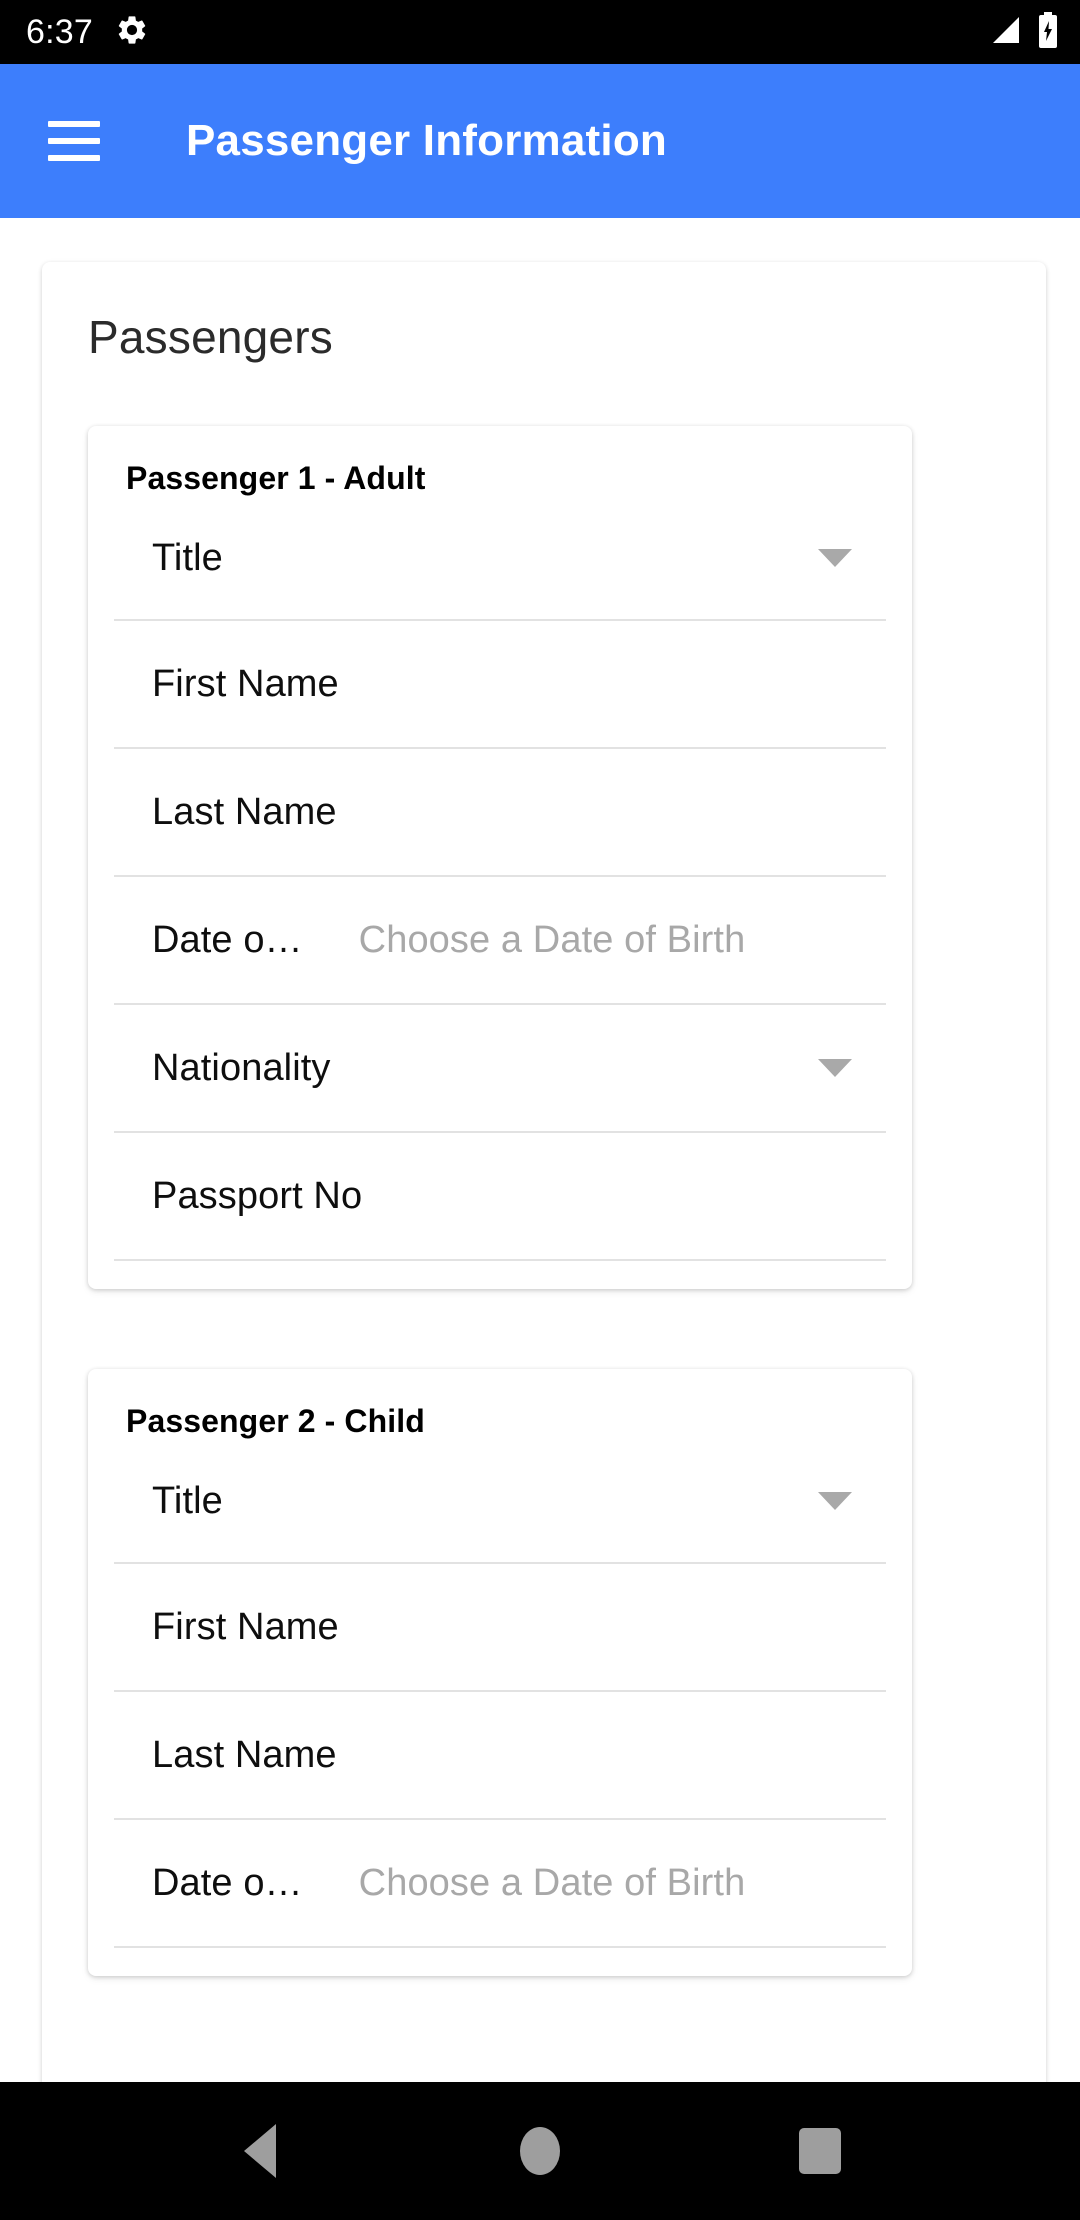 The width and height of the screenshot is (1080, 2220). I want to click on back-button, so click(260, 2151).